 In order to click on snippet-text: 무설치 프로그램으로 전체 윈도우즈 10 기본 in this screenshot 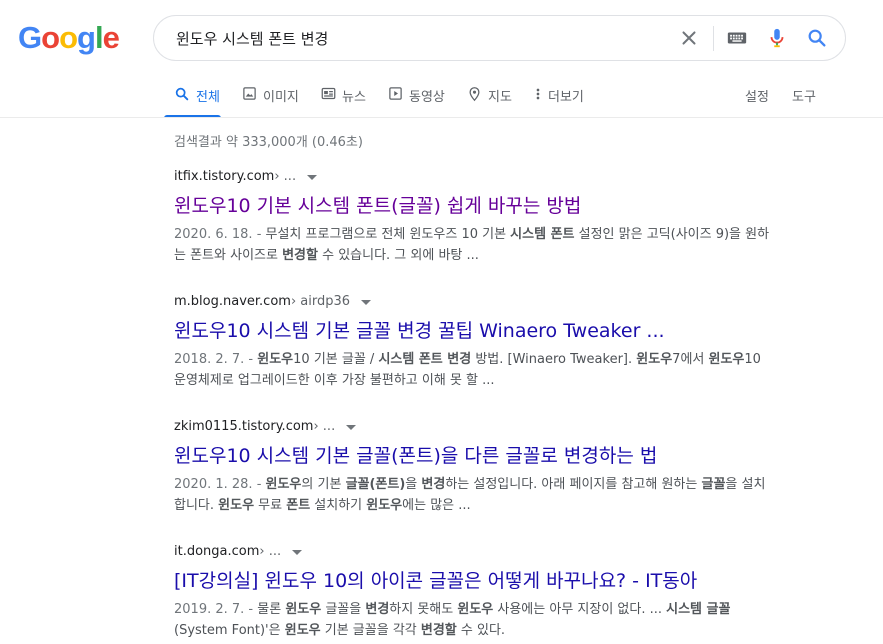, I will do `click(388, 234)`.